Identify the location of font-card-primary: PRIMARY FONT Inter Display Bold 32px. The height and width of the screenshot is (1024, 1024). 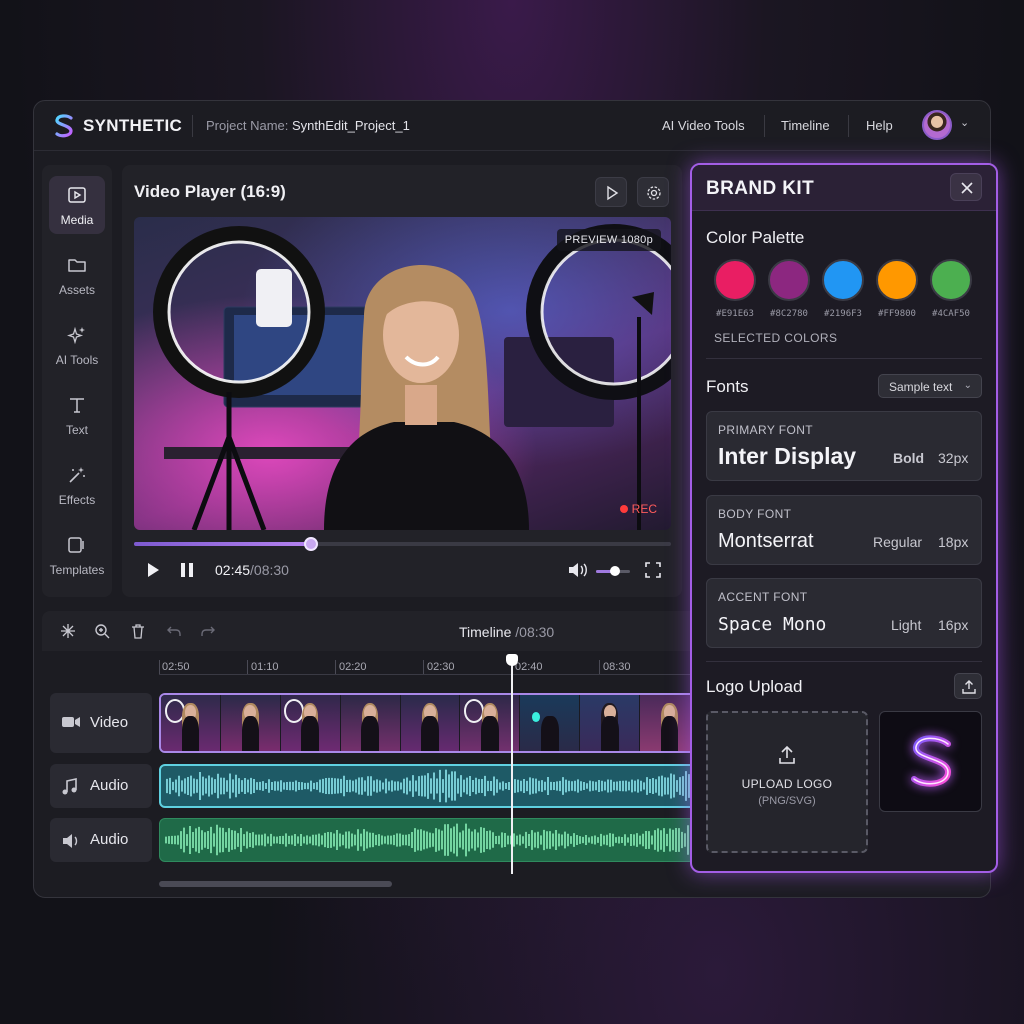
(844, 446).